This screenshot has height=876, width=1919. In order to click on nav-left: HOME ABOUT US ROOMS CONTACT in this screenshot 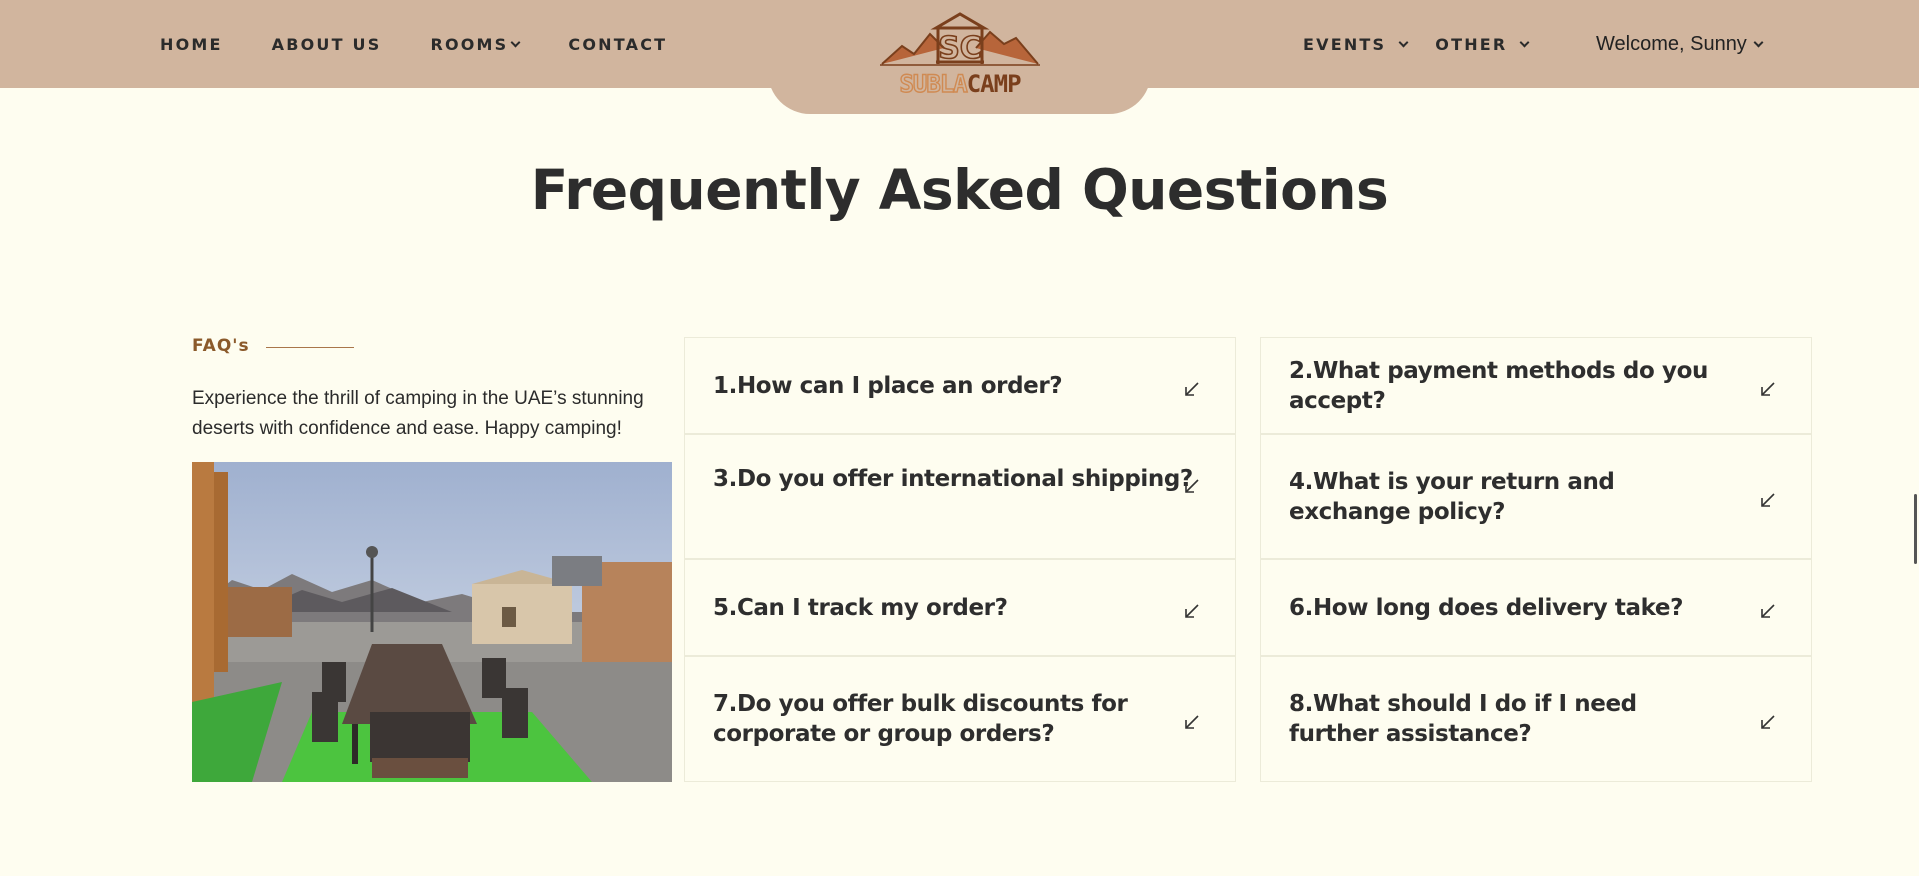, I will do `click(413, 44)`.